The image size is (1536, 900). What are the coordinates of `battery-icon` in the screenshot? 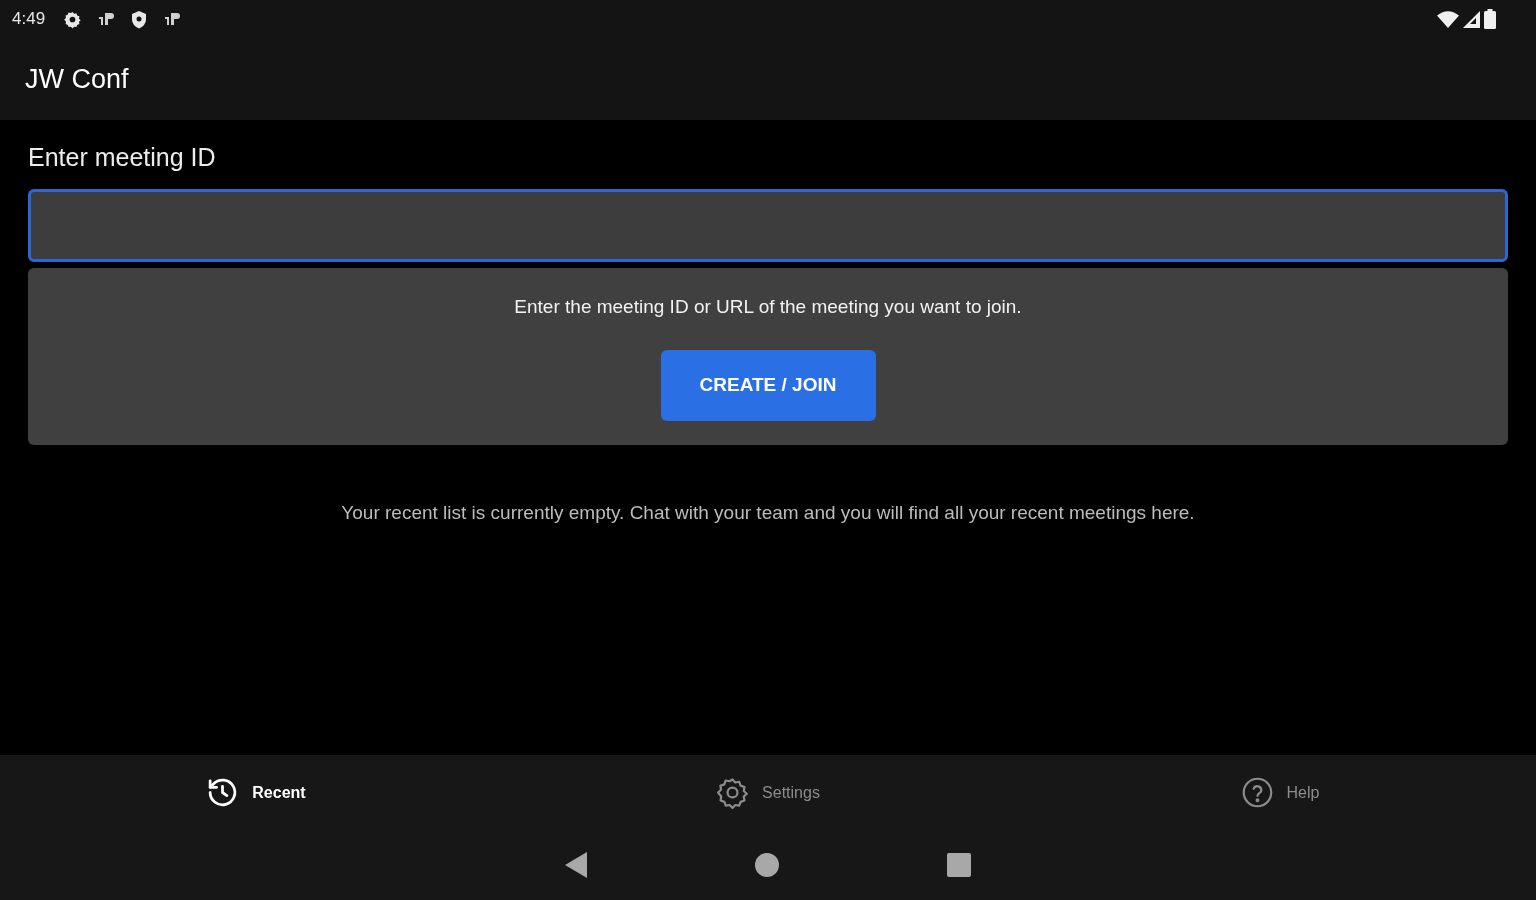 It's located at (1490, 19).